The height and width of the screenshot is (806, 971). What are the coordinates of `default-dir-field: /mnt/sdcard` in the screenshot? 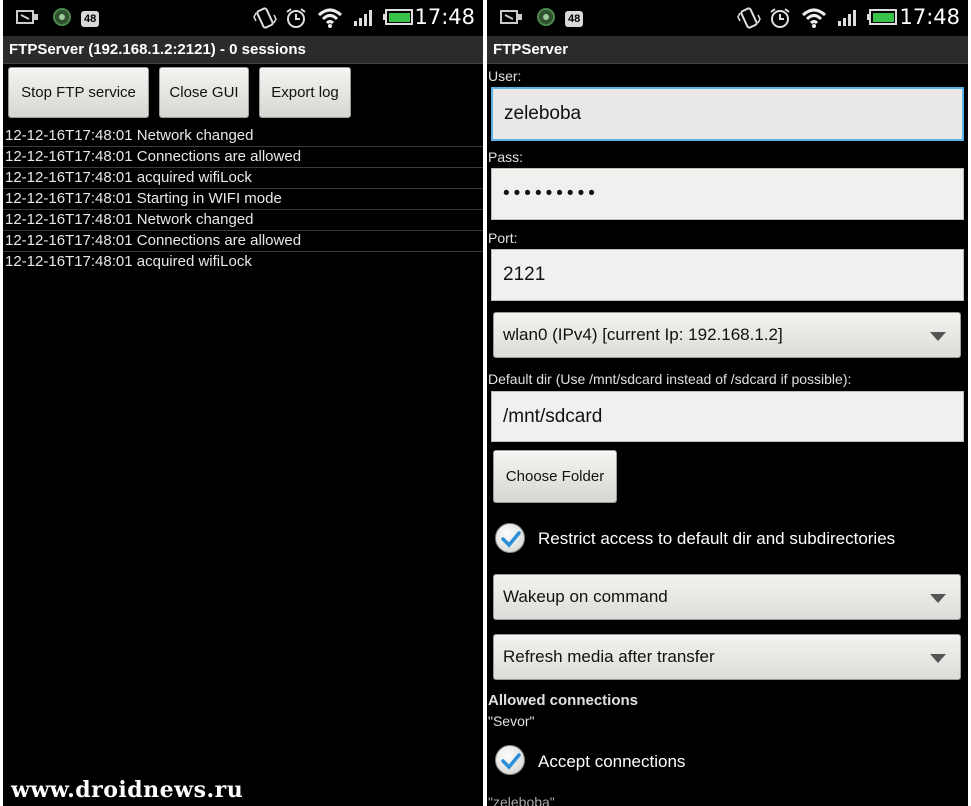 It's located at (727, 416).